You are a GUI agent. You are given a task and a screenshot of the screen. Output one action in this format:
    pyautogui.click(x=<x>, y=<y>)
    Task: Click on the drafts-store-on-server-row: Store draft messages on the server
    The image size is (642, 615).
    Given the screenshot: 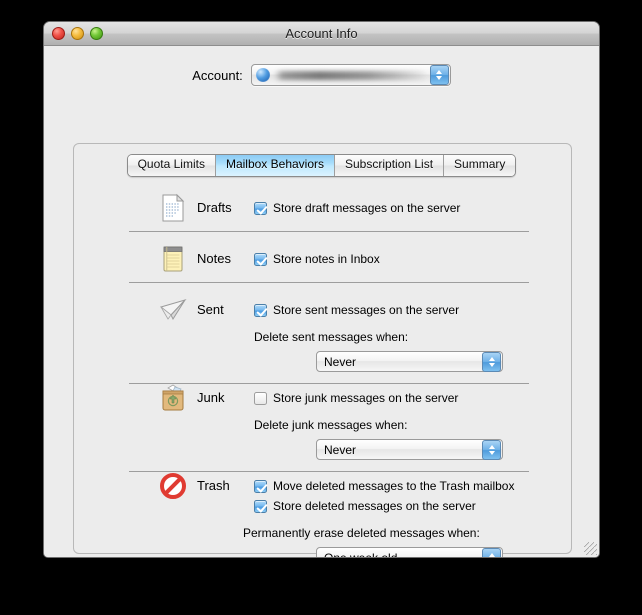 What is the action you would take?
    pyautogui.click(x=357, y=208)
    